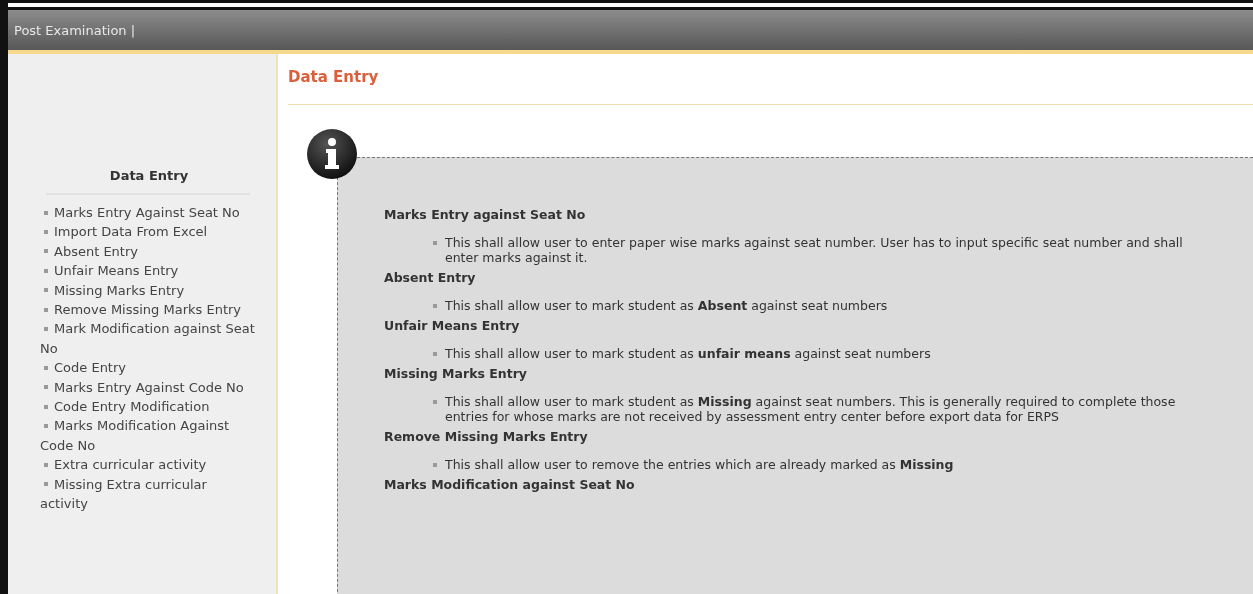  I want to click on sidebar-link: Missing Extra curricular activity, so click(149, 494).